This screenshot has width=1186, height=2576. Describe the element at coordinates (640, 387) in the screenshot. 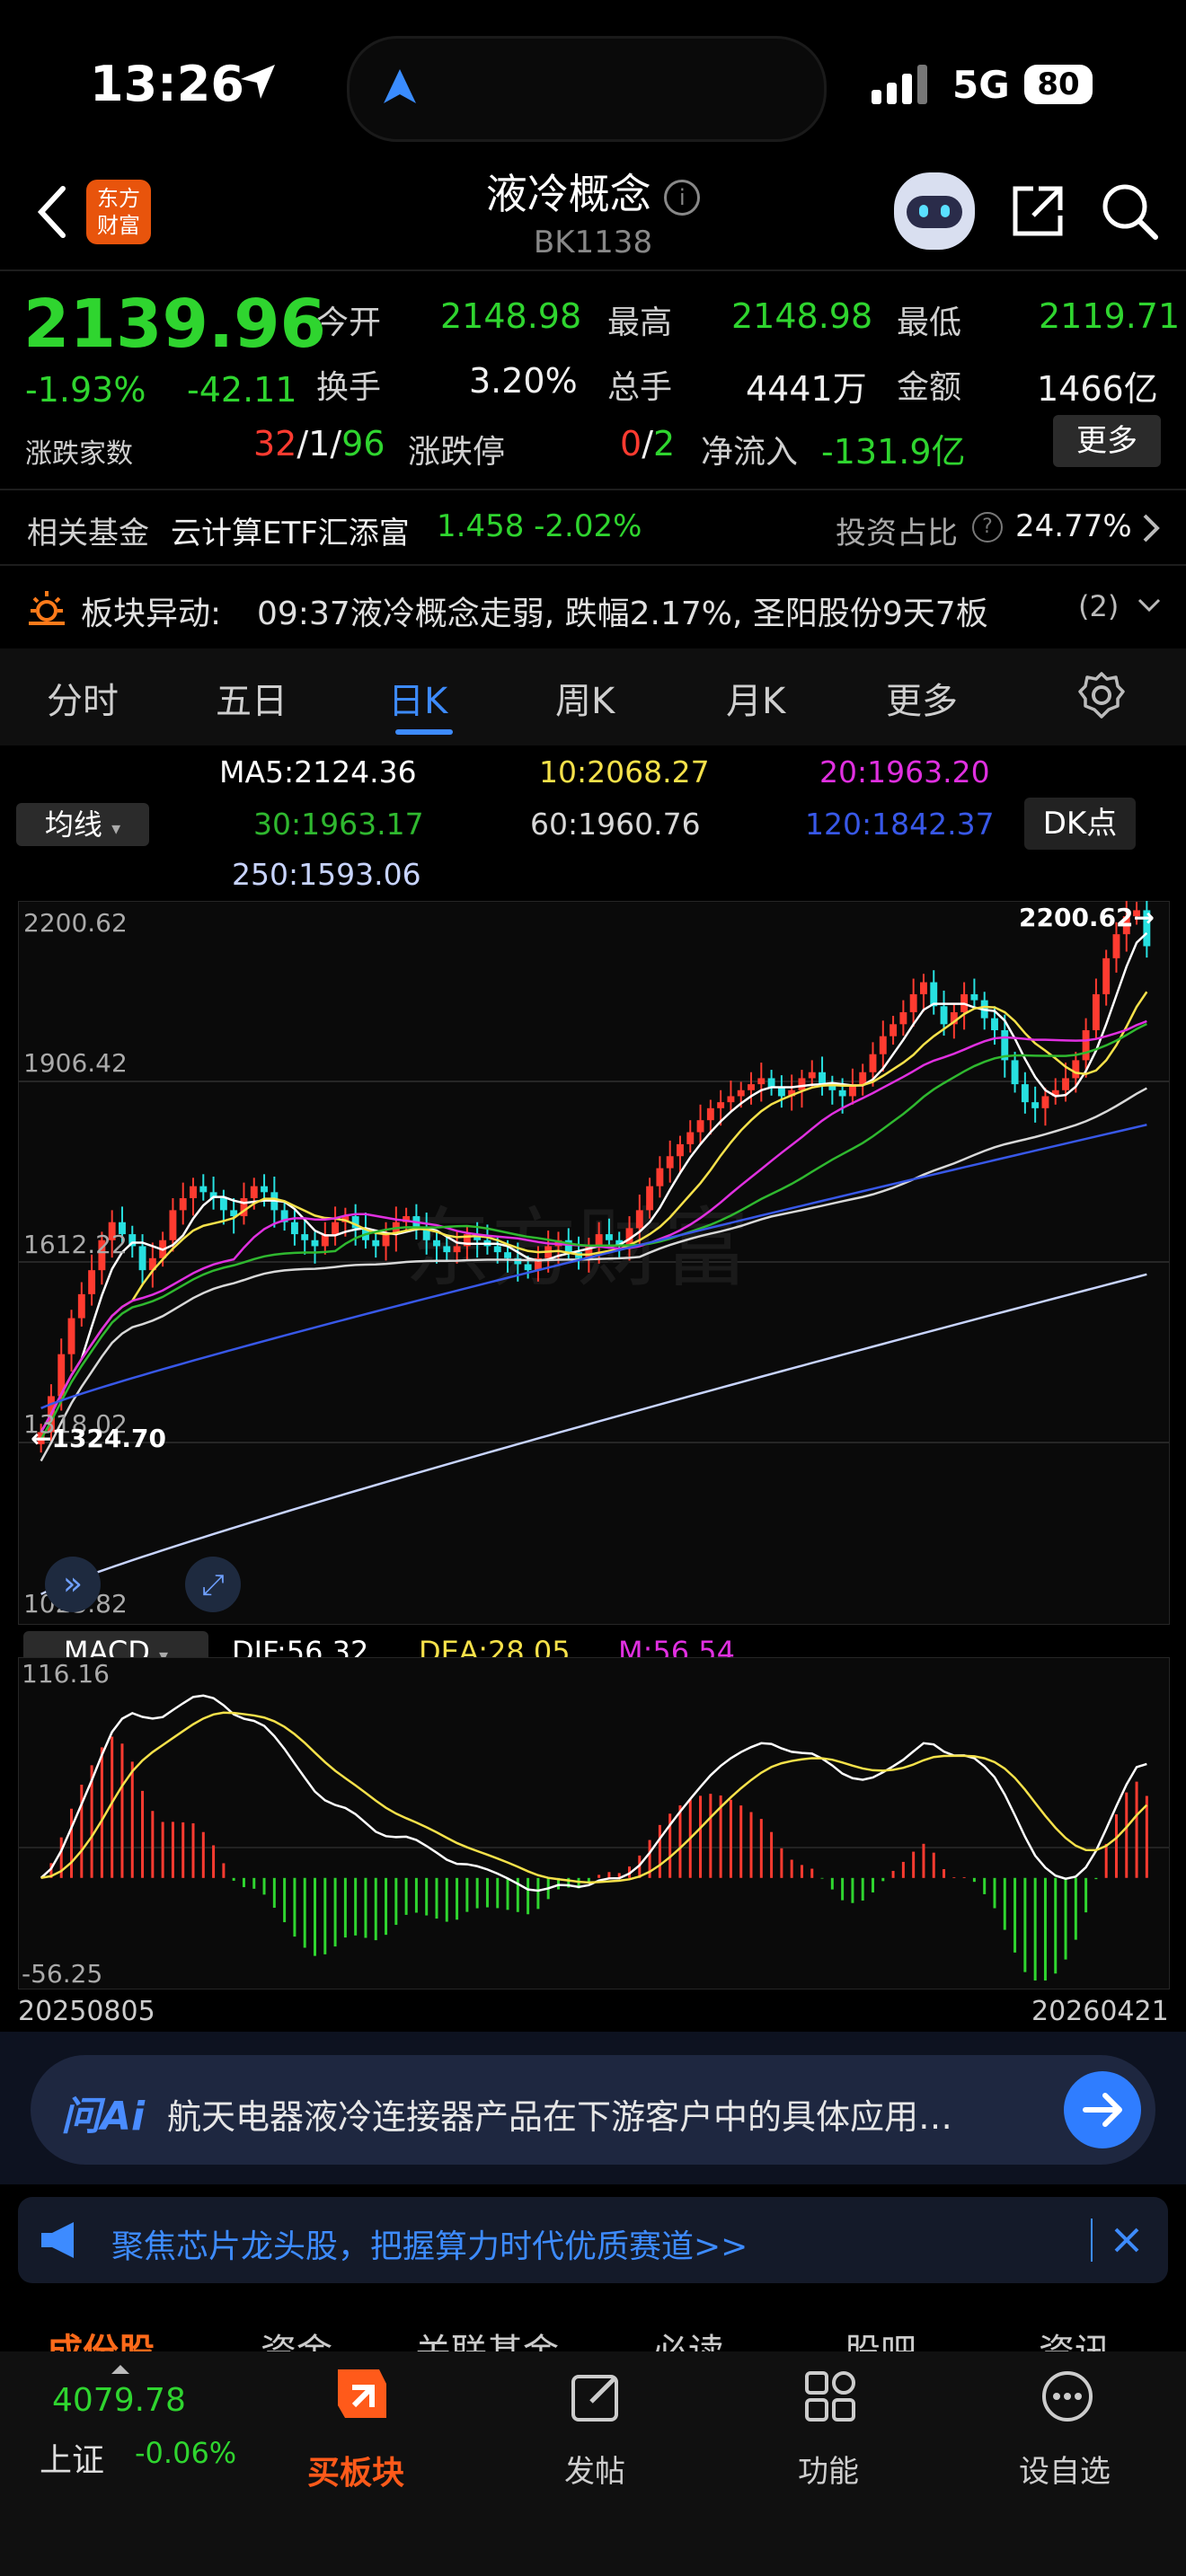

I see `volume-label: 总手` at that location.